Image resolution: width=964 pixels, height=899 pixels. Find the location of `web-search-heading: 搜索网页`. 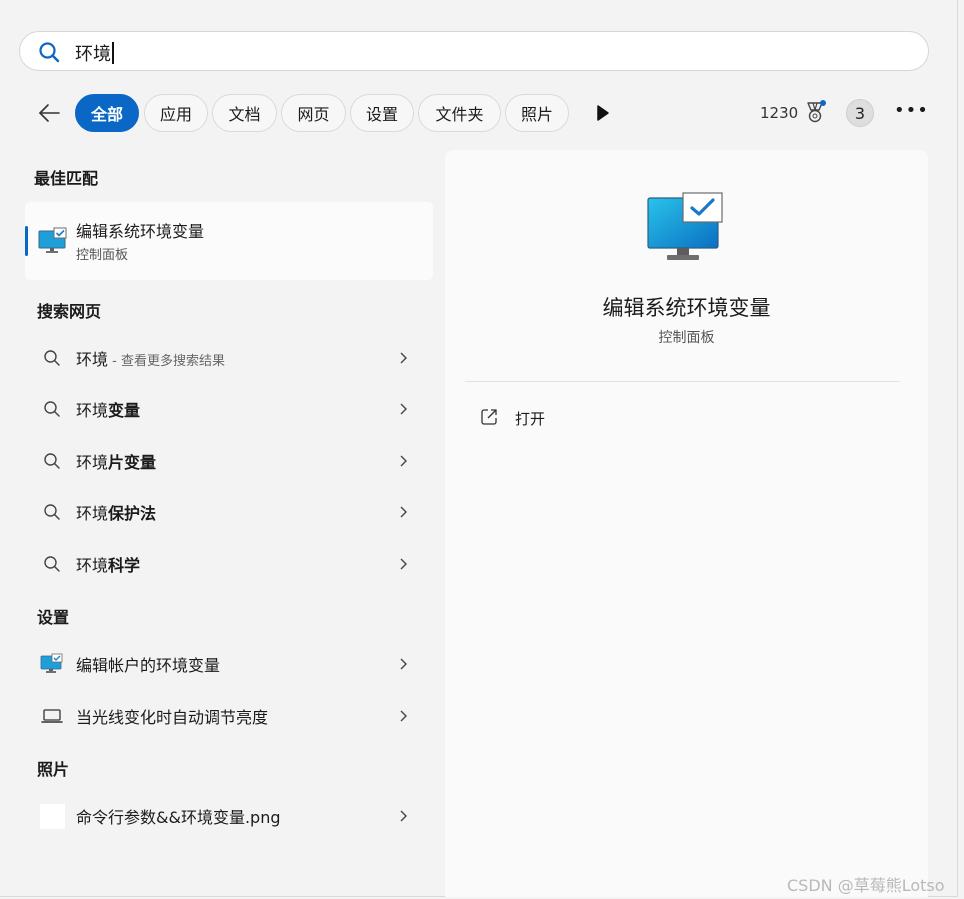

web-search-heading: 搜索网页 is located at coordinates (69, 311).